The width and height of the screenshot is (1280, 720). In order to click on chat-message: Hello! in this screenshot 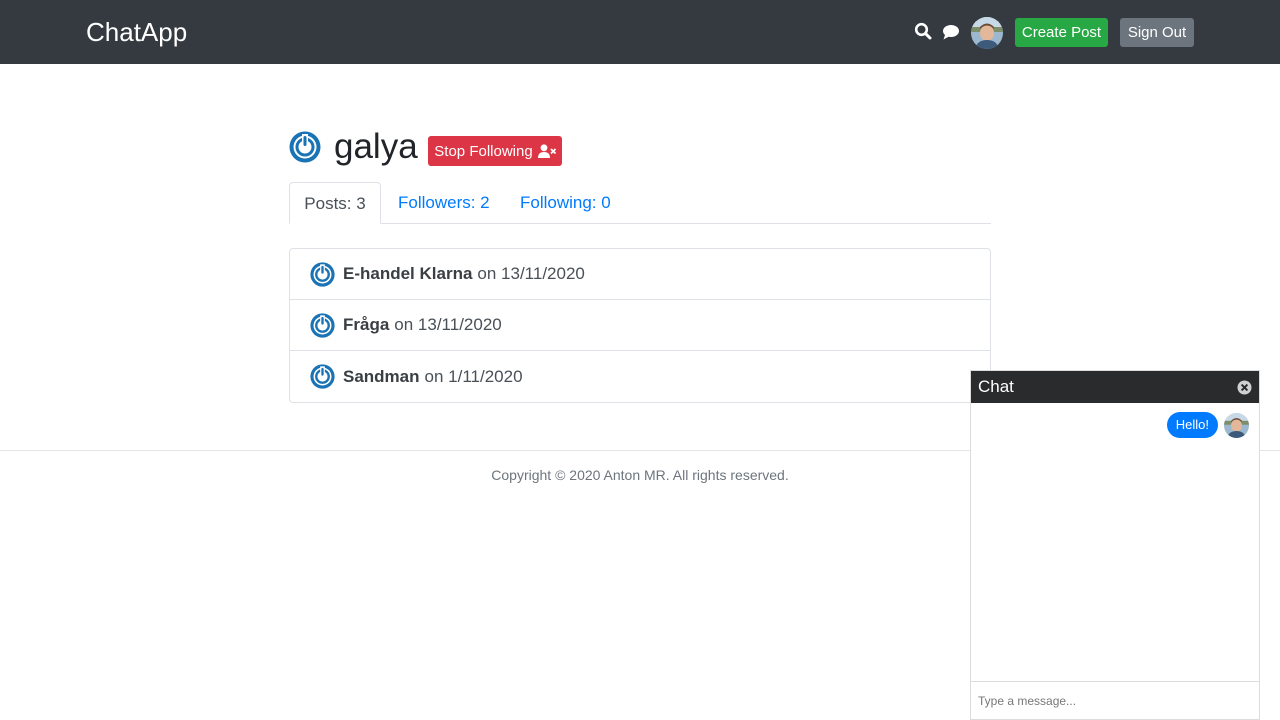, I will do `click(1207, 425)`.